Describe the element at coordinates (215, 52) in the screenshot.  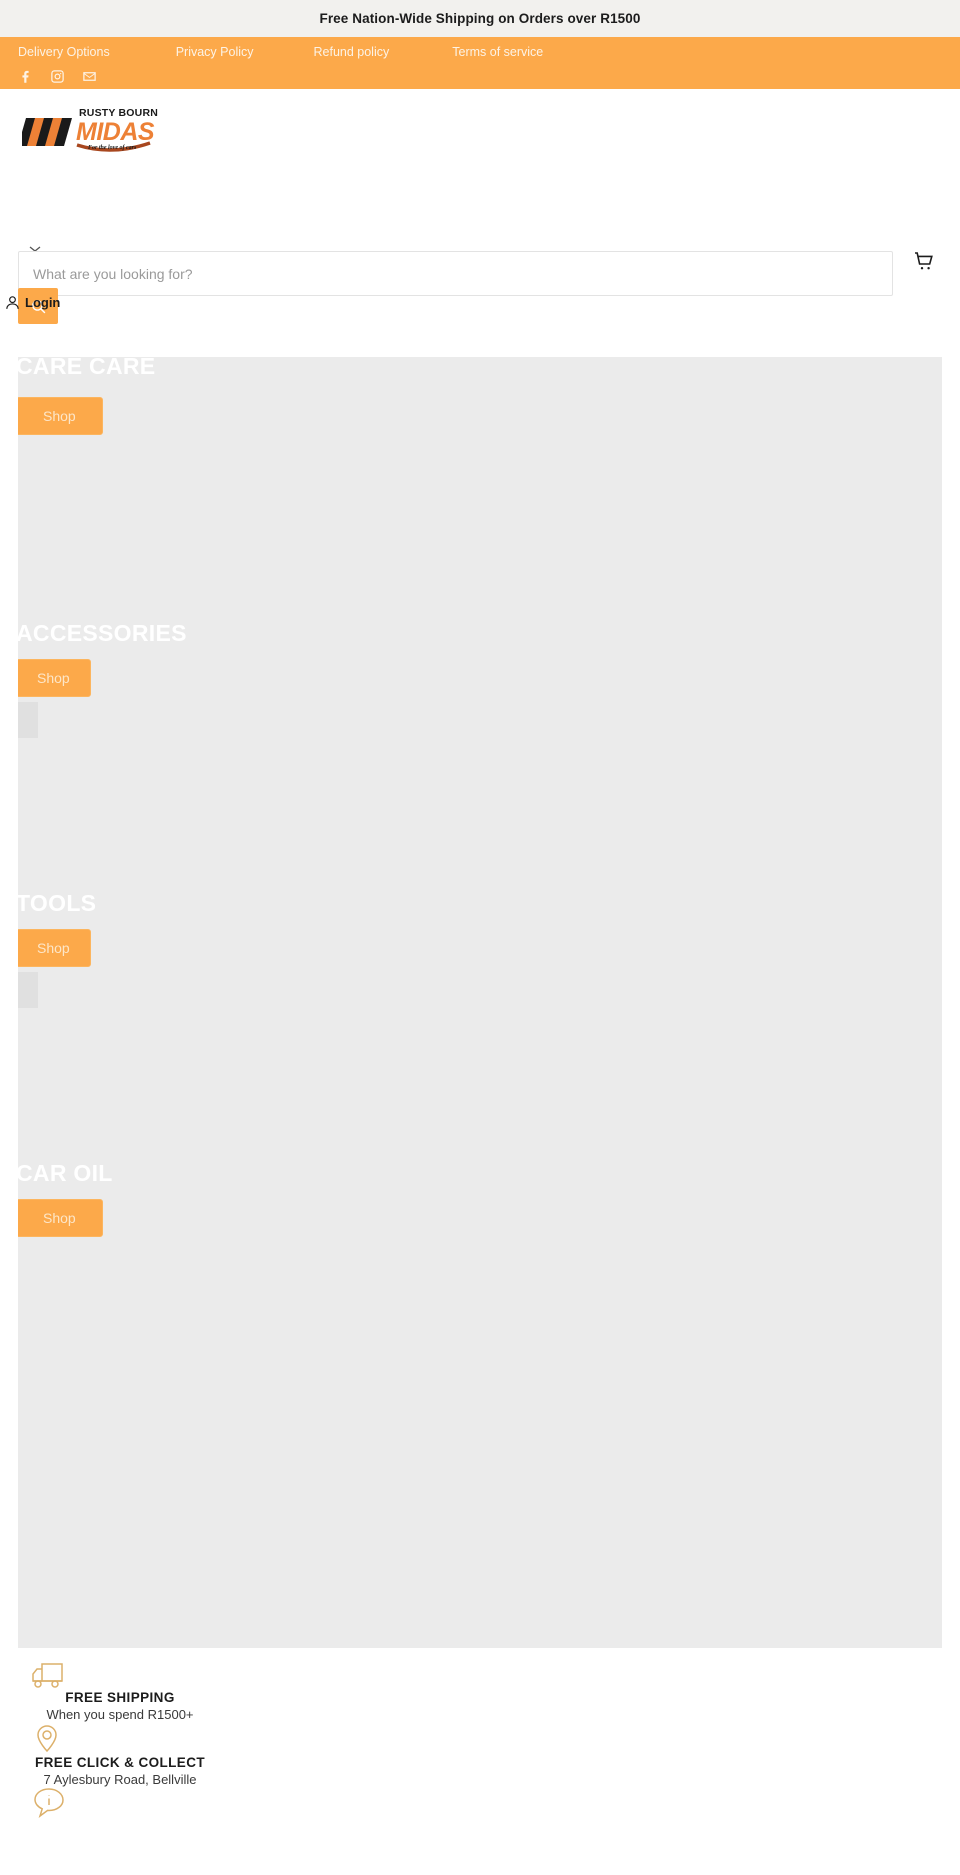
I see `utility-link-privacy-policy: Privacy Policy` at that location.